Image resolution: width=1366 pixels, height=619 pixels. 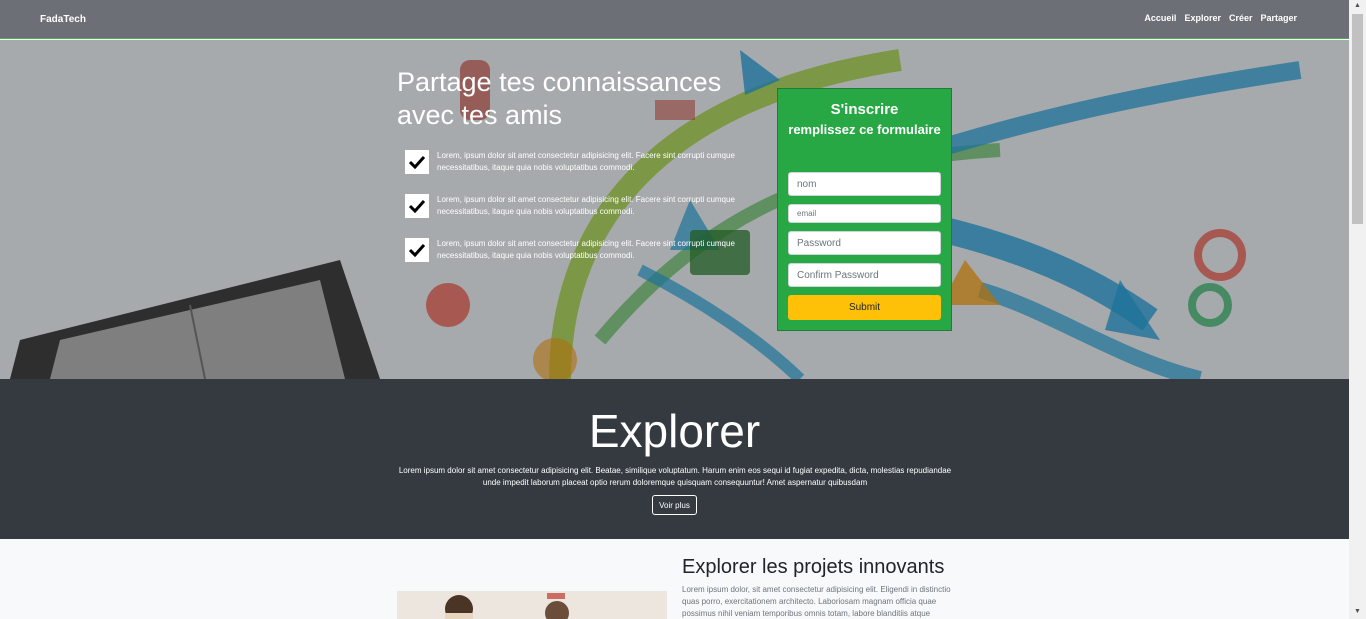 What do you see at coordinates (864, 275) in the screenshot?
I see `confirm-password-input: Confirm Password` at bounding box center [864, 275].